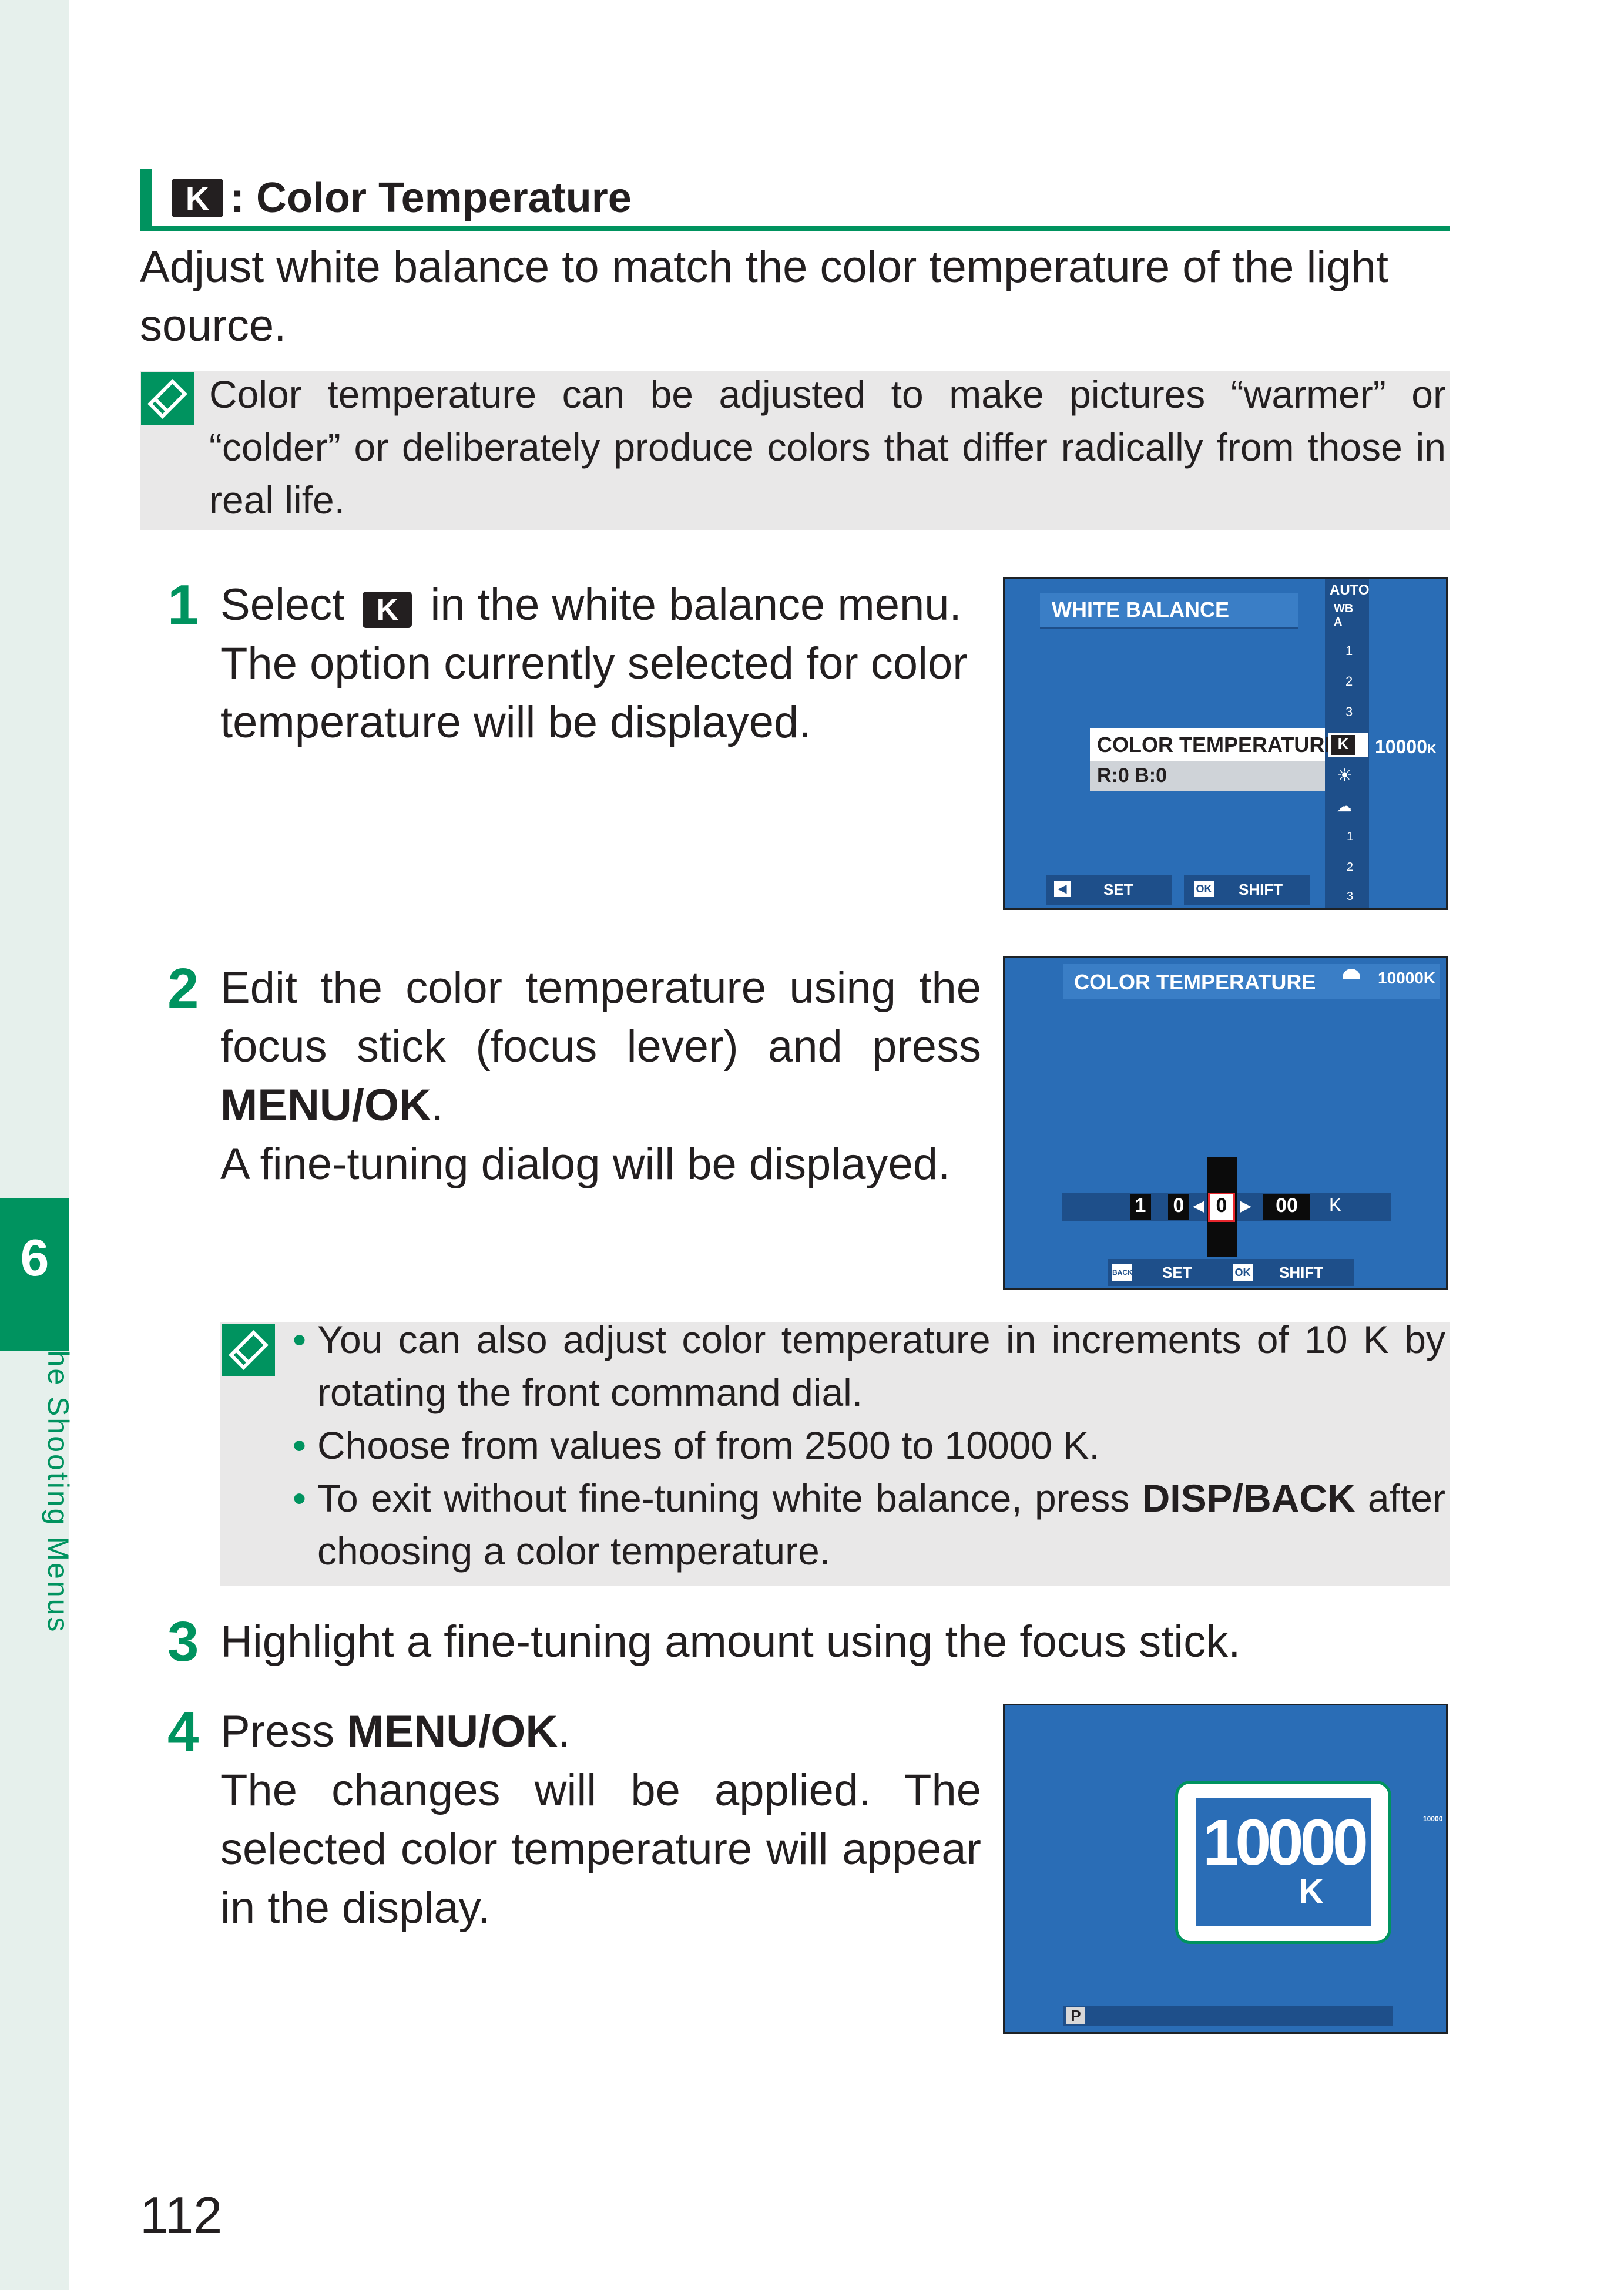  Describe the element at coordinates (1248, 1498) in the screenshot. I see `disp-back-button-label: DISP/BACK` at that location.